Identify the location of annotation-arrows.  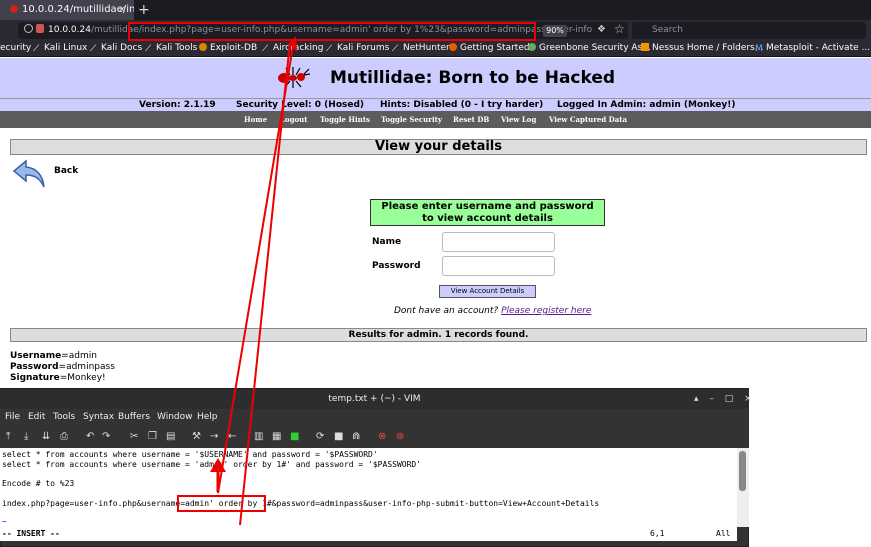
(253, 281).